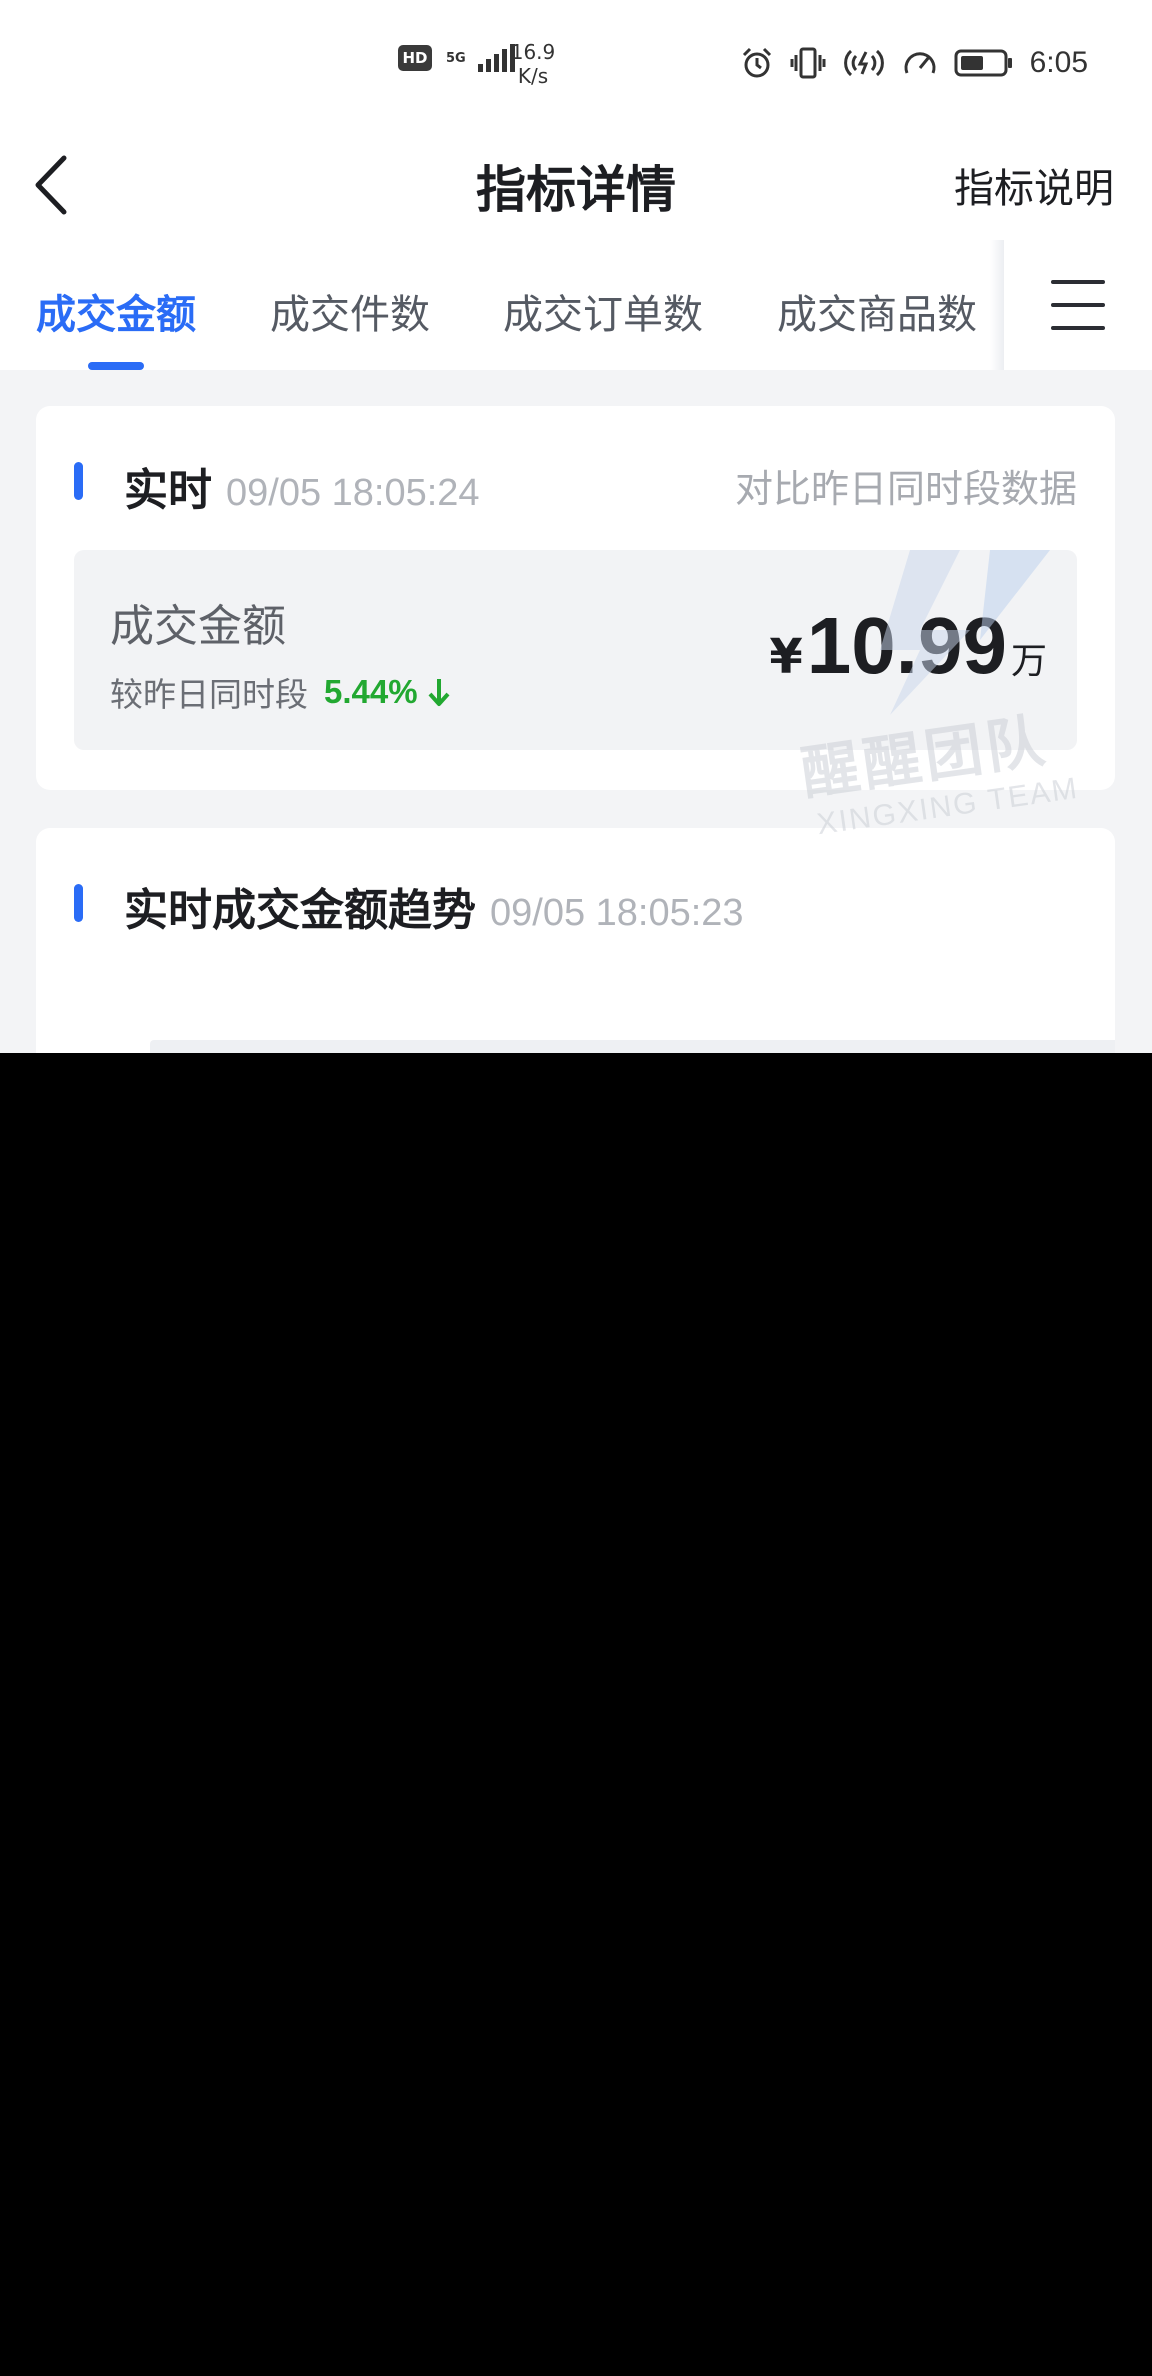  I want to click on battery-icon, so click(983, 63).